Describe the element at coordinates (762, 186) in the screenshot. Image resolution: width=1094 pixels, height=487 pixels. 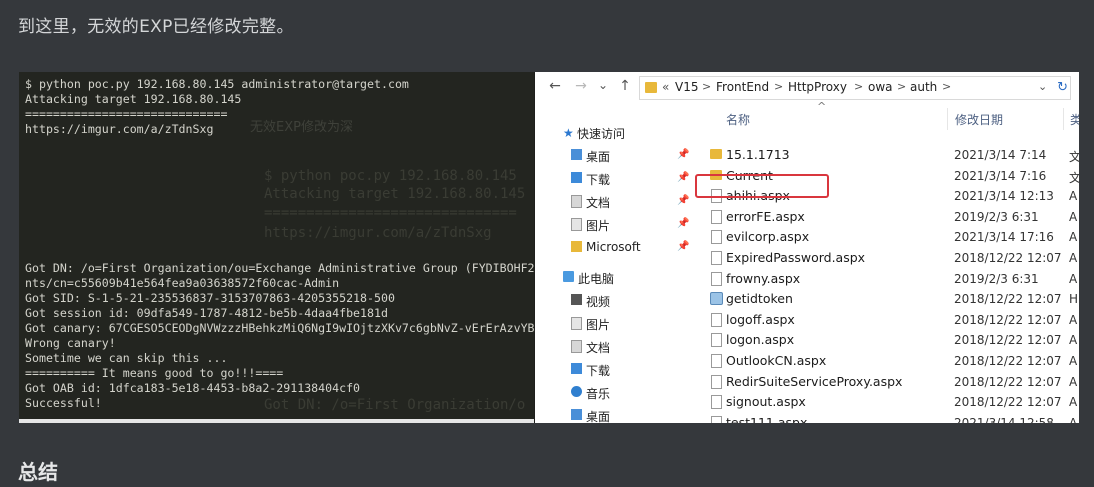
I see `highlight-annotation` at that location.